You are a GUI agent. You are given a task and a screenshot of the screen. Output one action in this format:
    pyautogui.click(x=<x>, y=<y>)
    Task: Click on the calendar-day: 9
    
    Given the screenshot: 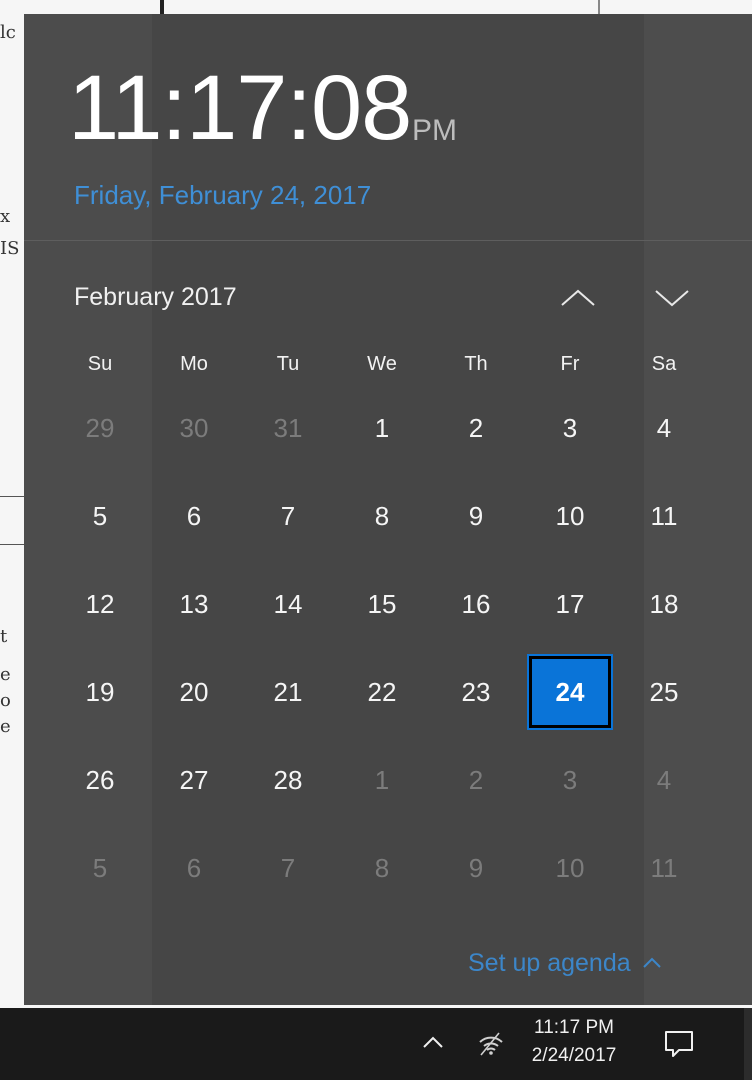 What is the action you would take?
    pyautogui.click(x=476, y=516)
    